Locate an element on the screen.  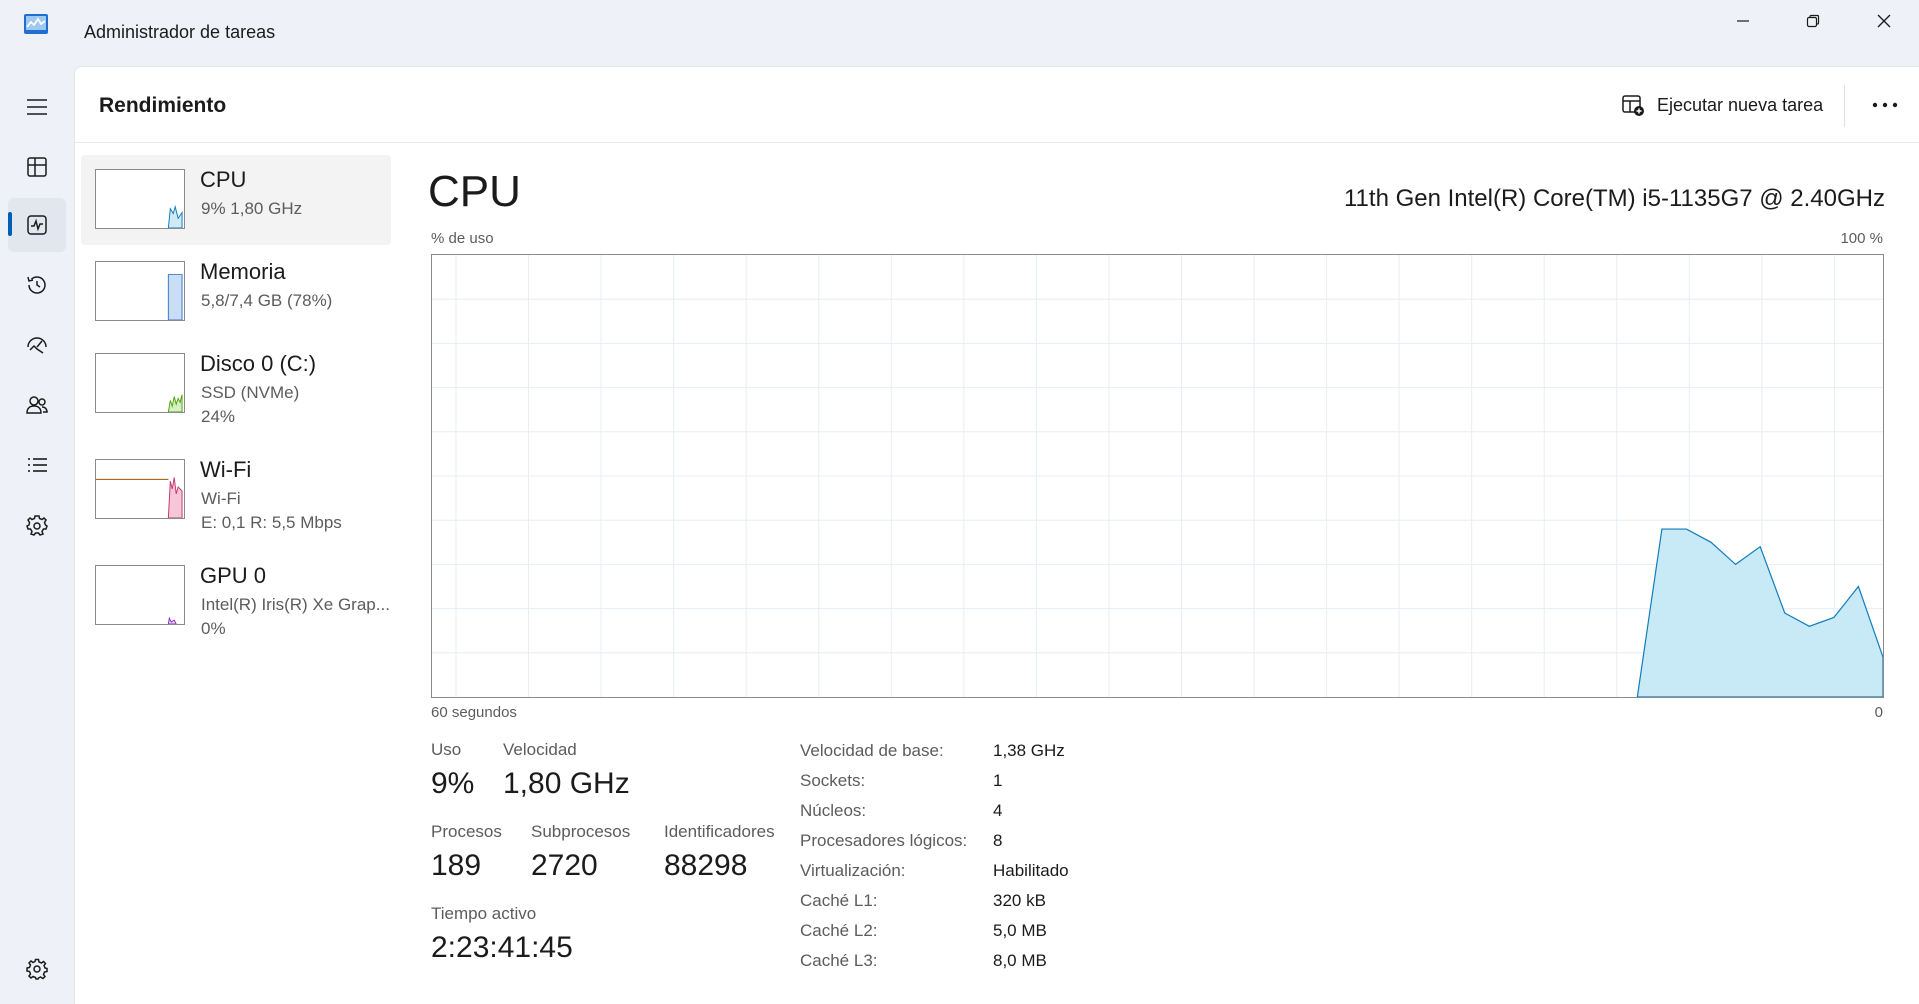
nav-processes is located at coordinates (37, 167).